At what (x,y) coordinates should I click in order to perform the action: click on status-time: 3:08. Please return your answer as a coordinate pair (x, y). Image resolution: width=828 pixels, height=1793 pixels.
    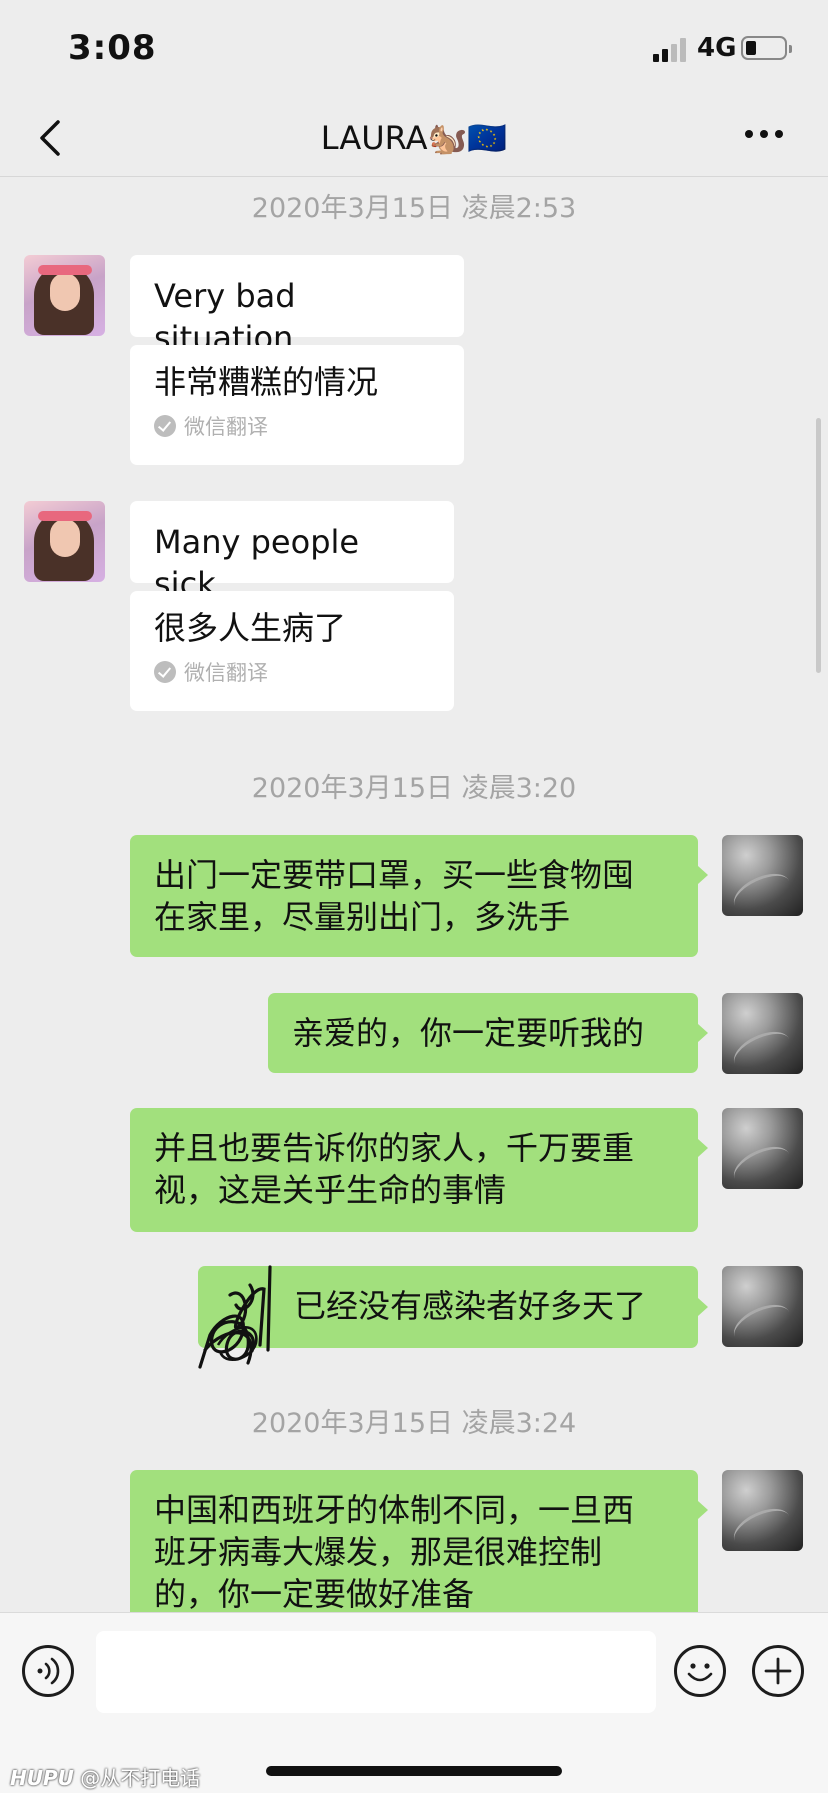
    Looking at the image, I should click on (112, 48).